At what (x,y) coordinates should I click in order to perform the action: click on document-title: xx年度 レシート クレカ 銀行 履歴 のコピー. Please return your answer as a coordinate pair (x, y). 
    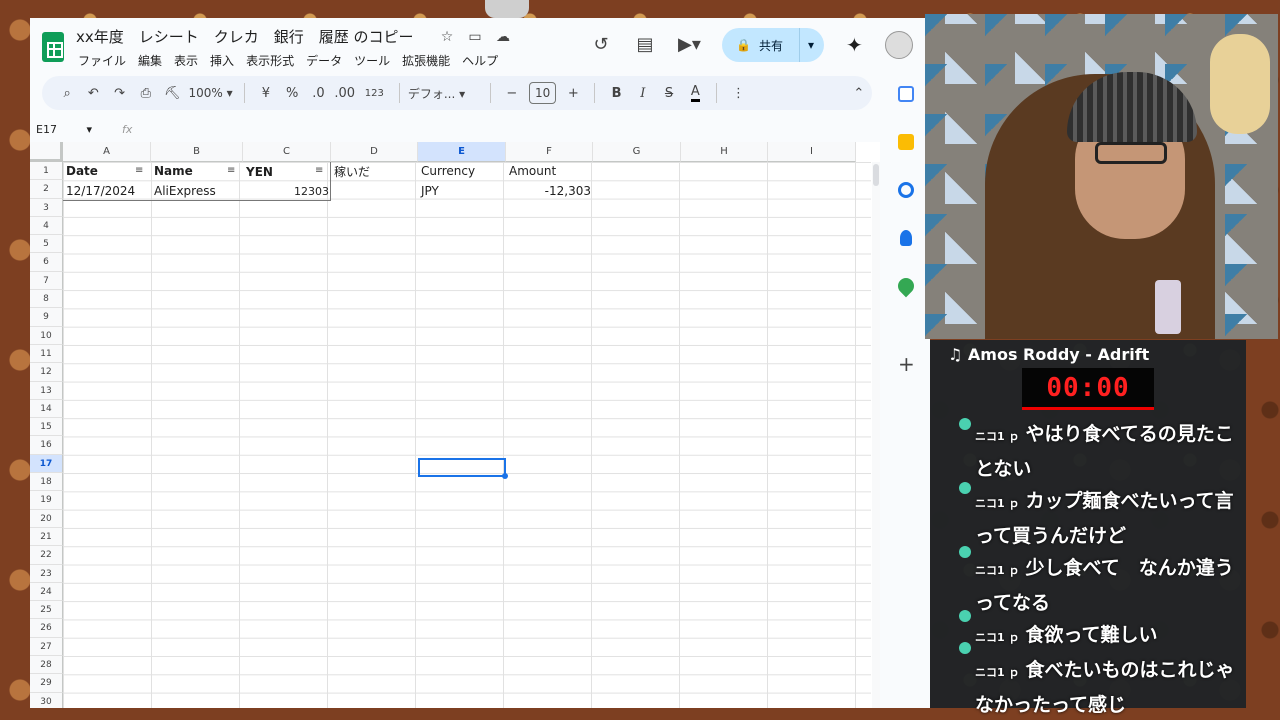
    Looking at the image, I should click on (245, 36).